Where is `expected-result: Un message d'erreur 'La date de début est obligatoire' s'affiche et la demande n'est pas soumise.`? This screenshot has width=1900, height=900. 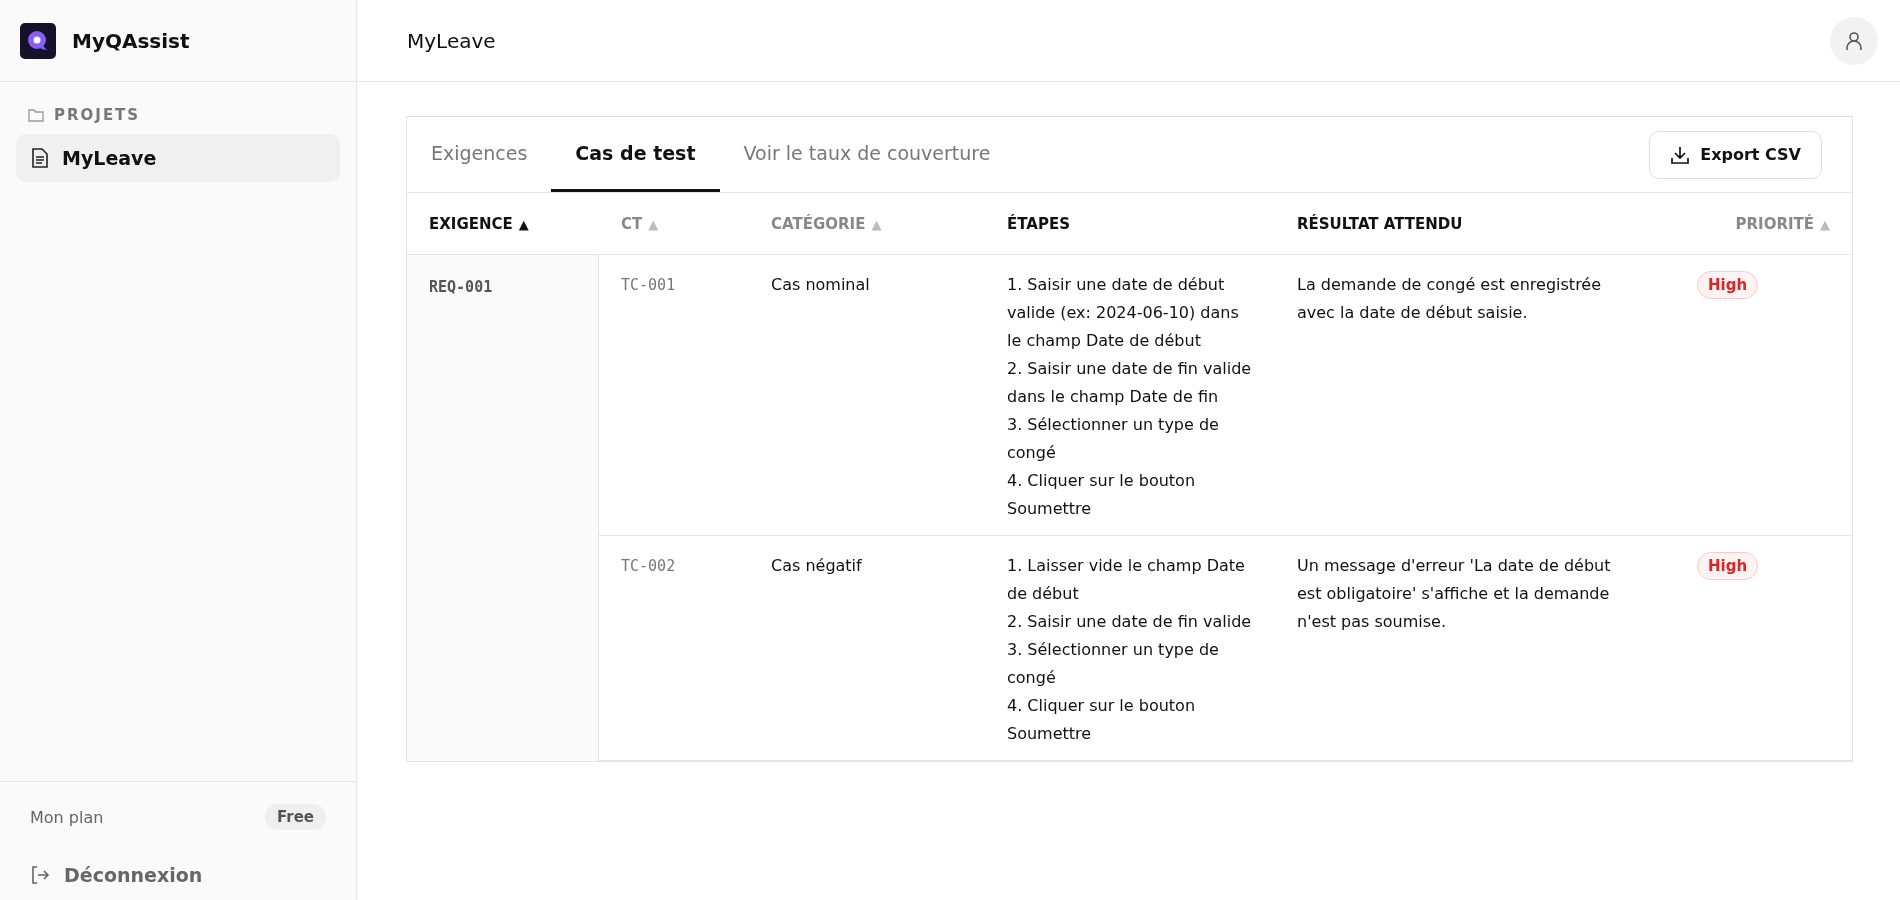 expected-result: Un message d'erreur 'La date de début est obligatoire' s'affiche et la demande n'est pas soumise. is located at coordinates (1454, 594).